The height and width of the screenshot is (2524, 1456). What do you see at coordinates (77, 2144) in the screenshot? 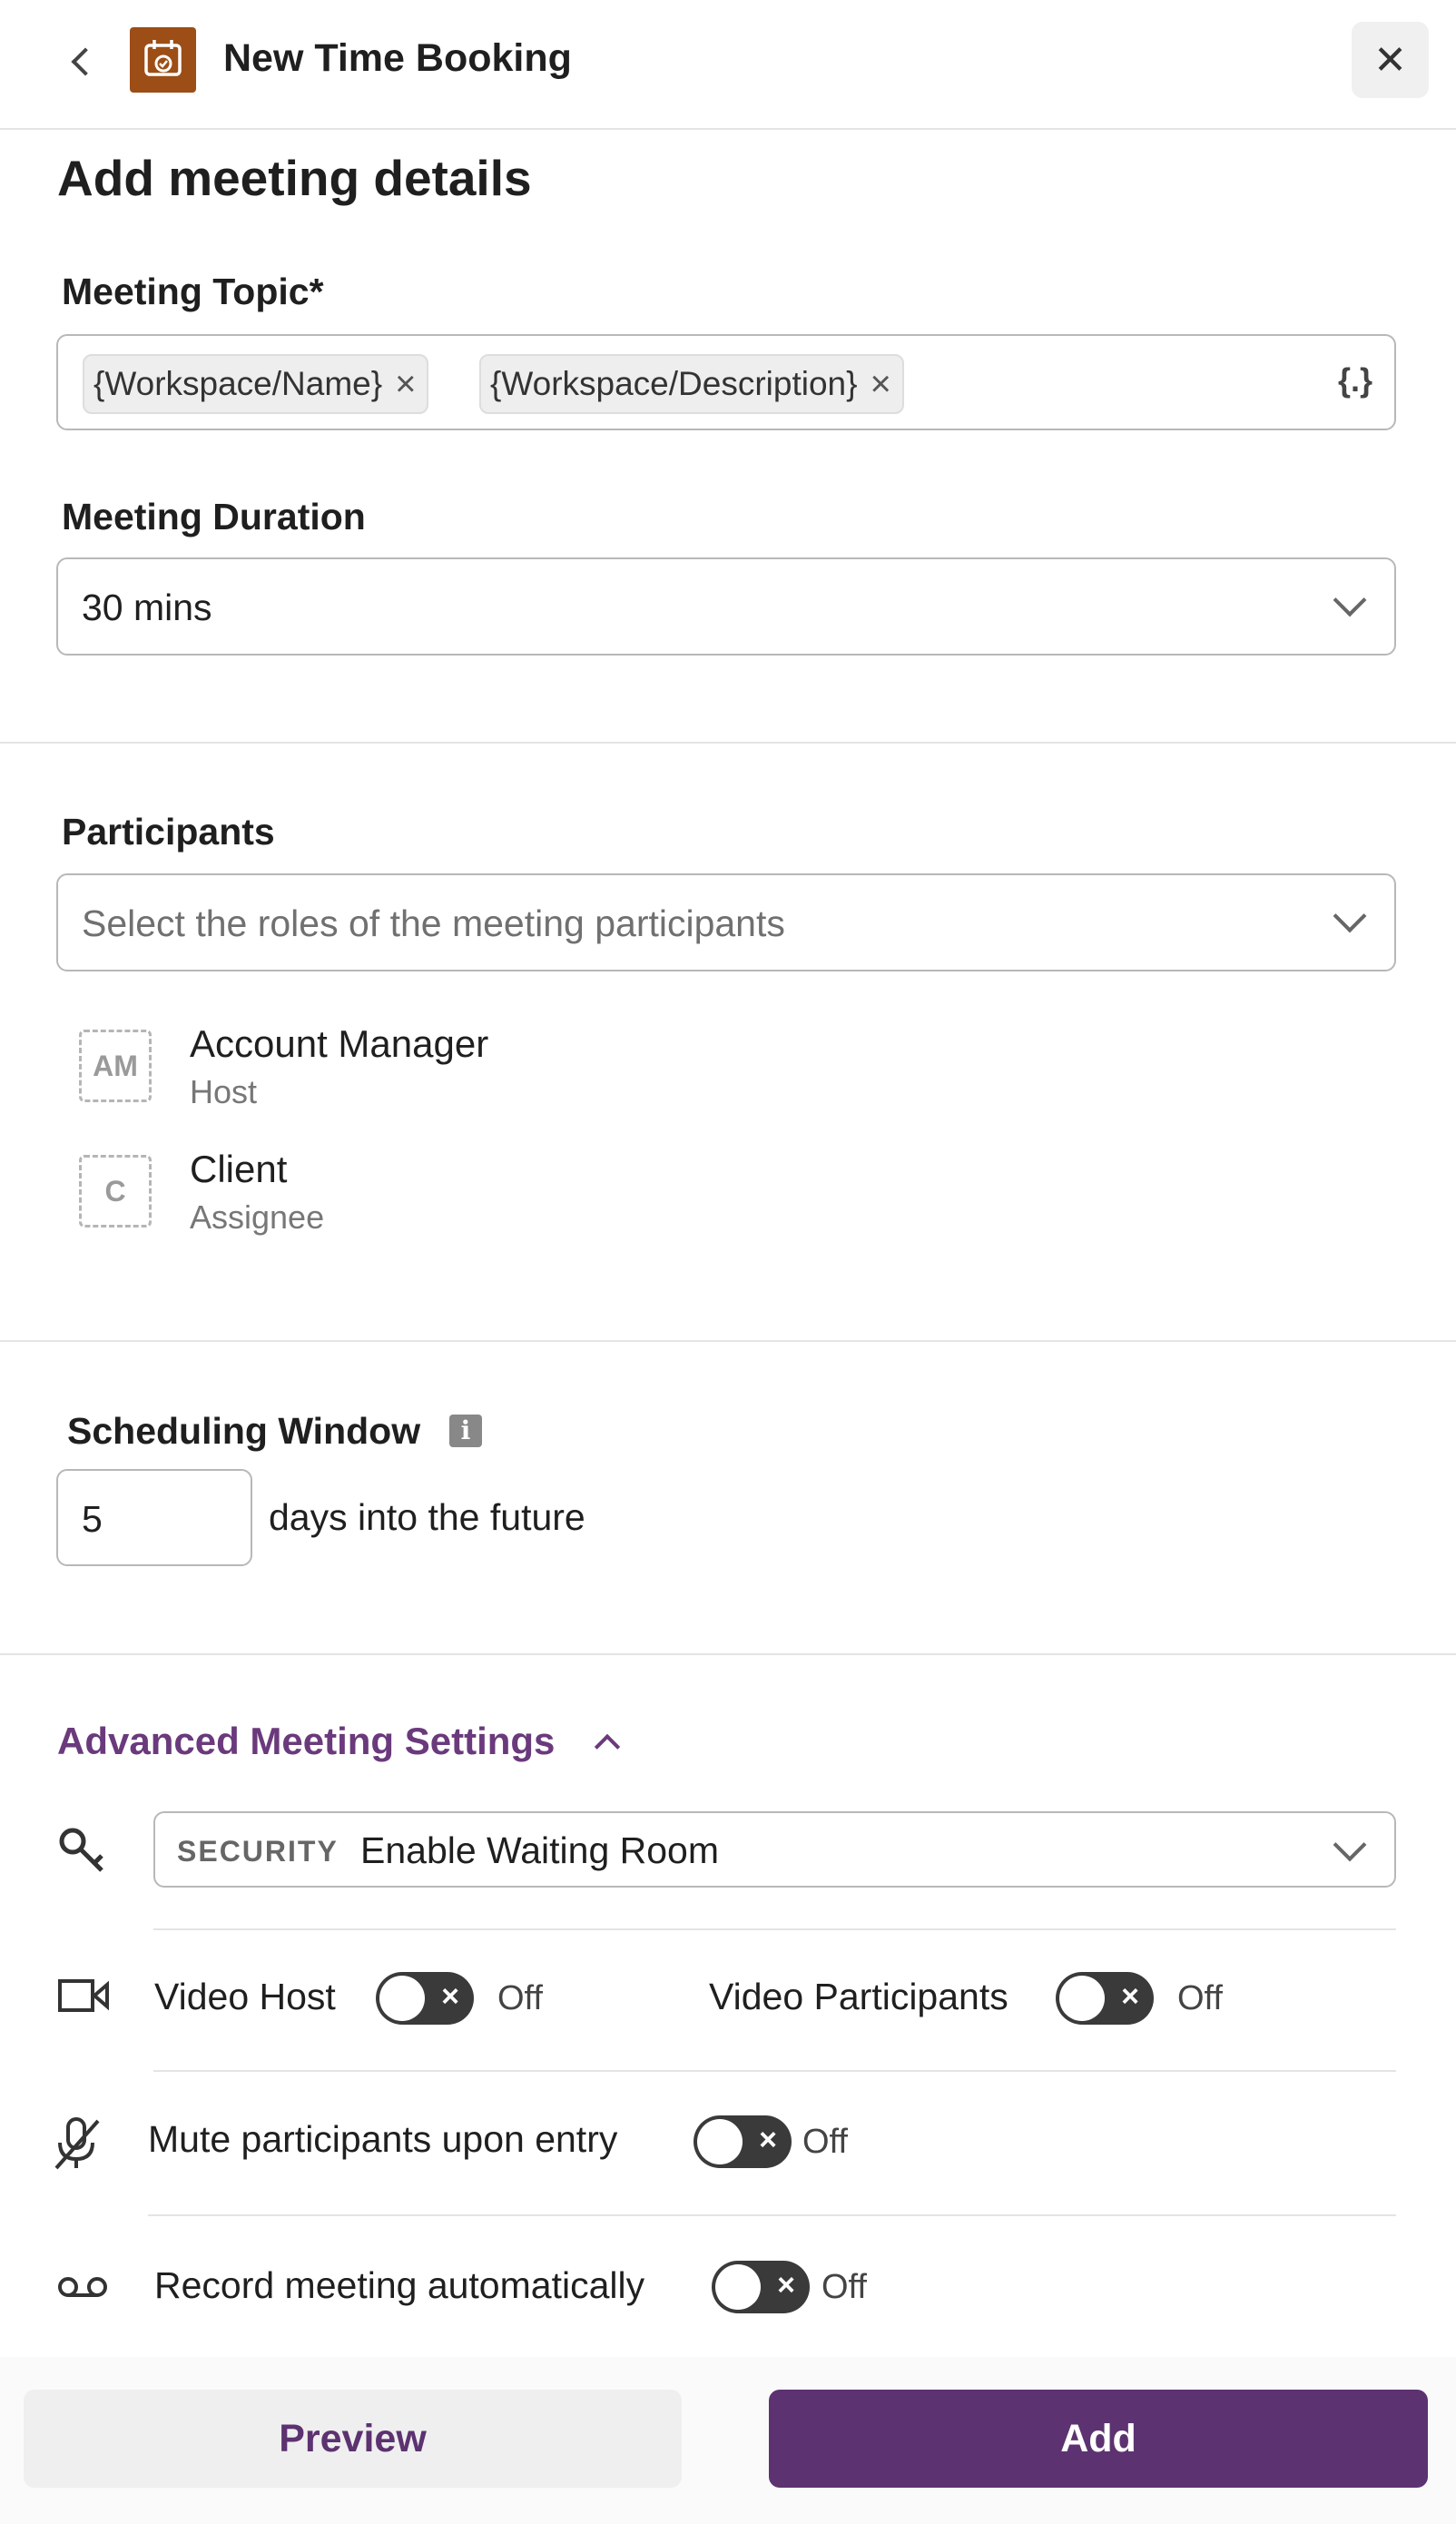
I see `microphone-off-icon` at bounding box center [77, 2144].